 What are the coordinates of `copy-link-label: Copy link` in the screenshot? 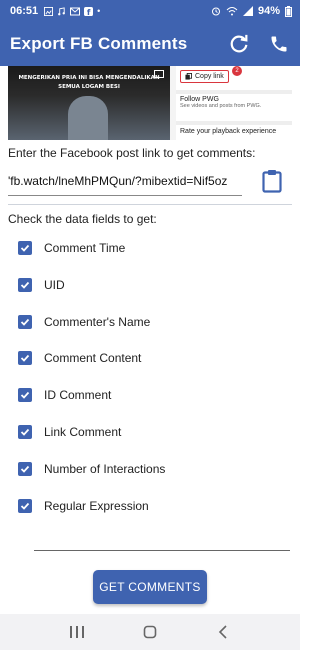 It's located at (209, 76).